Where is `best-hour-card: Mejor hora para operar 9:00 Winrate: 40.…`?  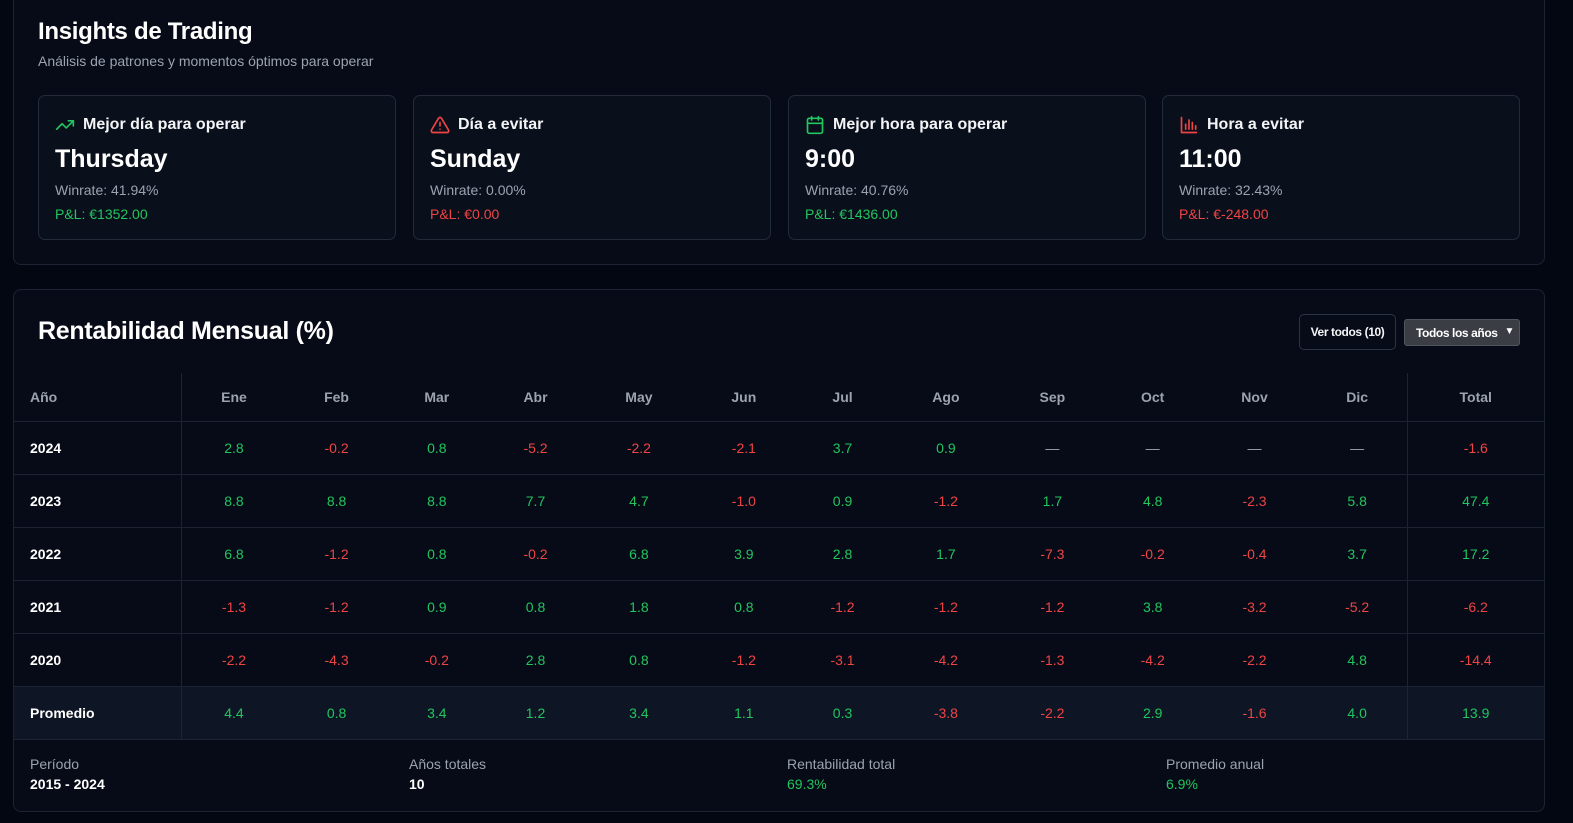
best-hour-card: Mejor hora para operar 9:00 Winrate: 40.… is located at coordinates (967, 167).